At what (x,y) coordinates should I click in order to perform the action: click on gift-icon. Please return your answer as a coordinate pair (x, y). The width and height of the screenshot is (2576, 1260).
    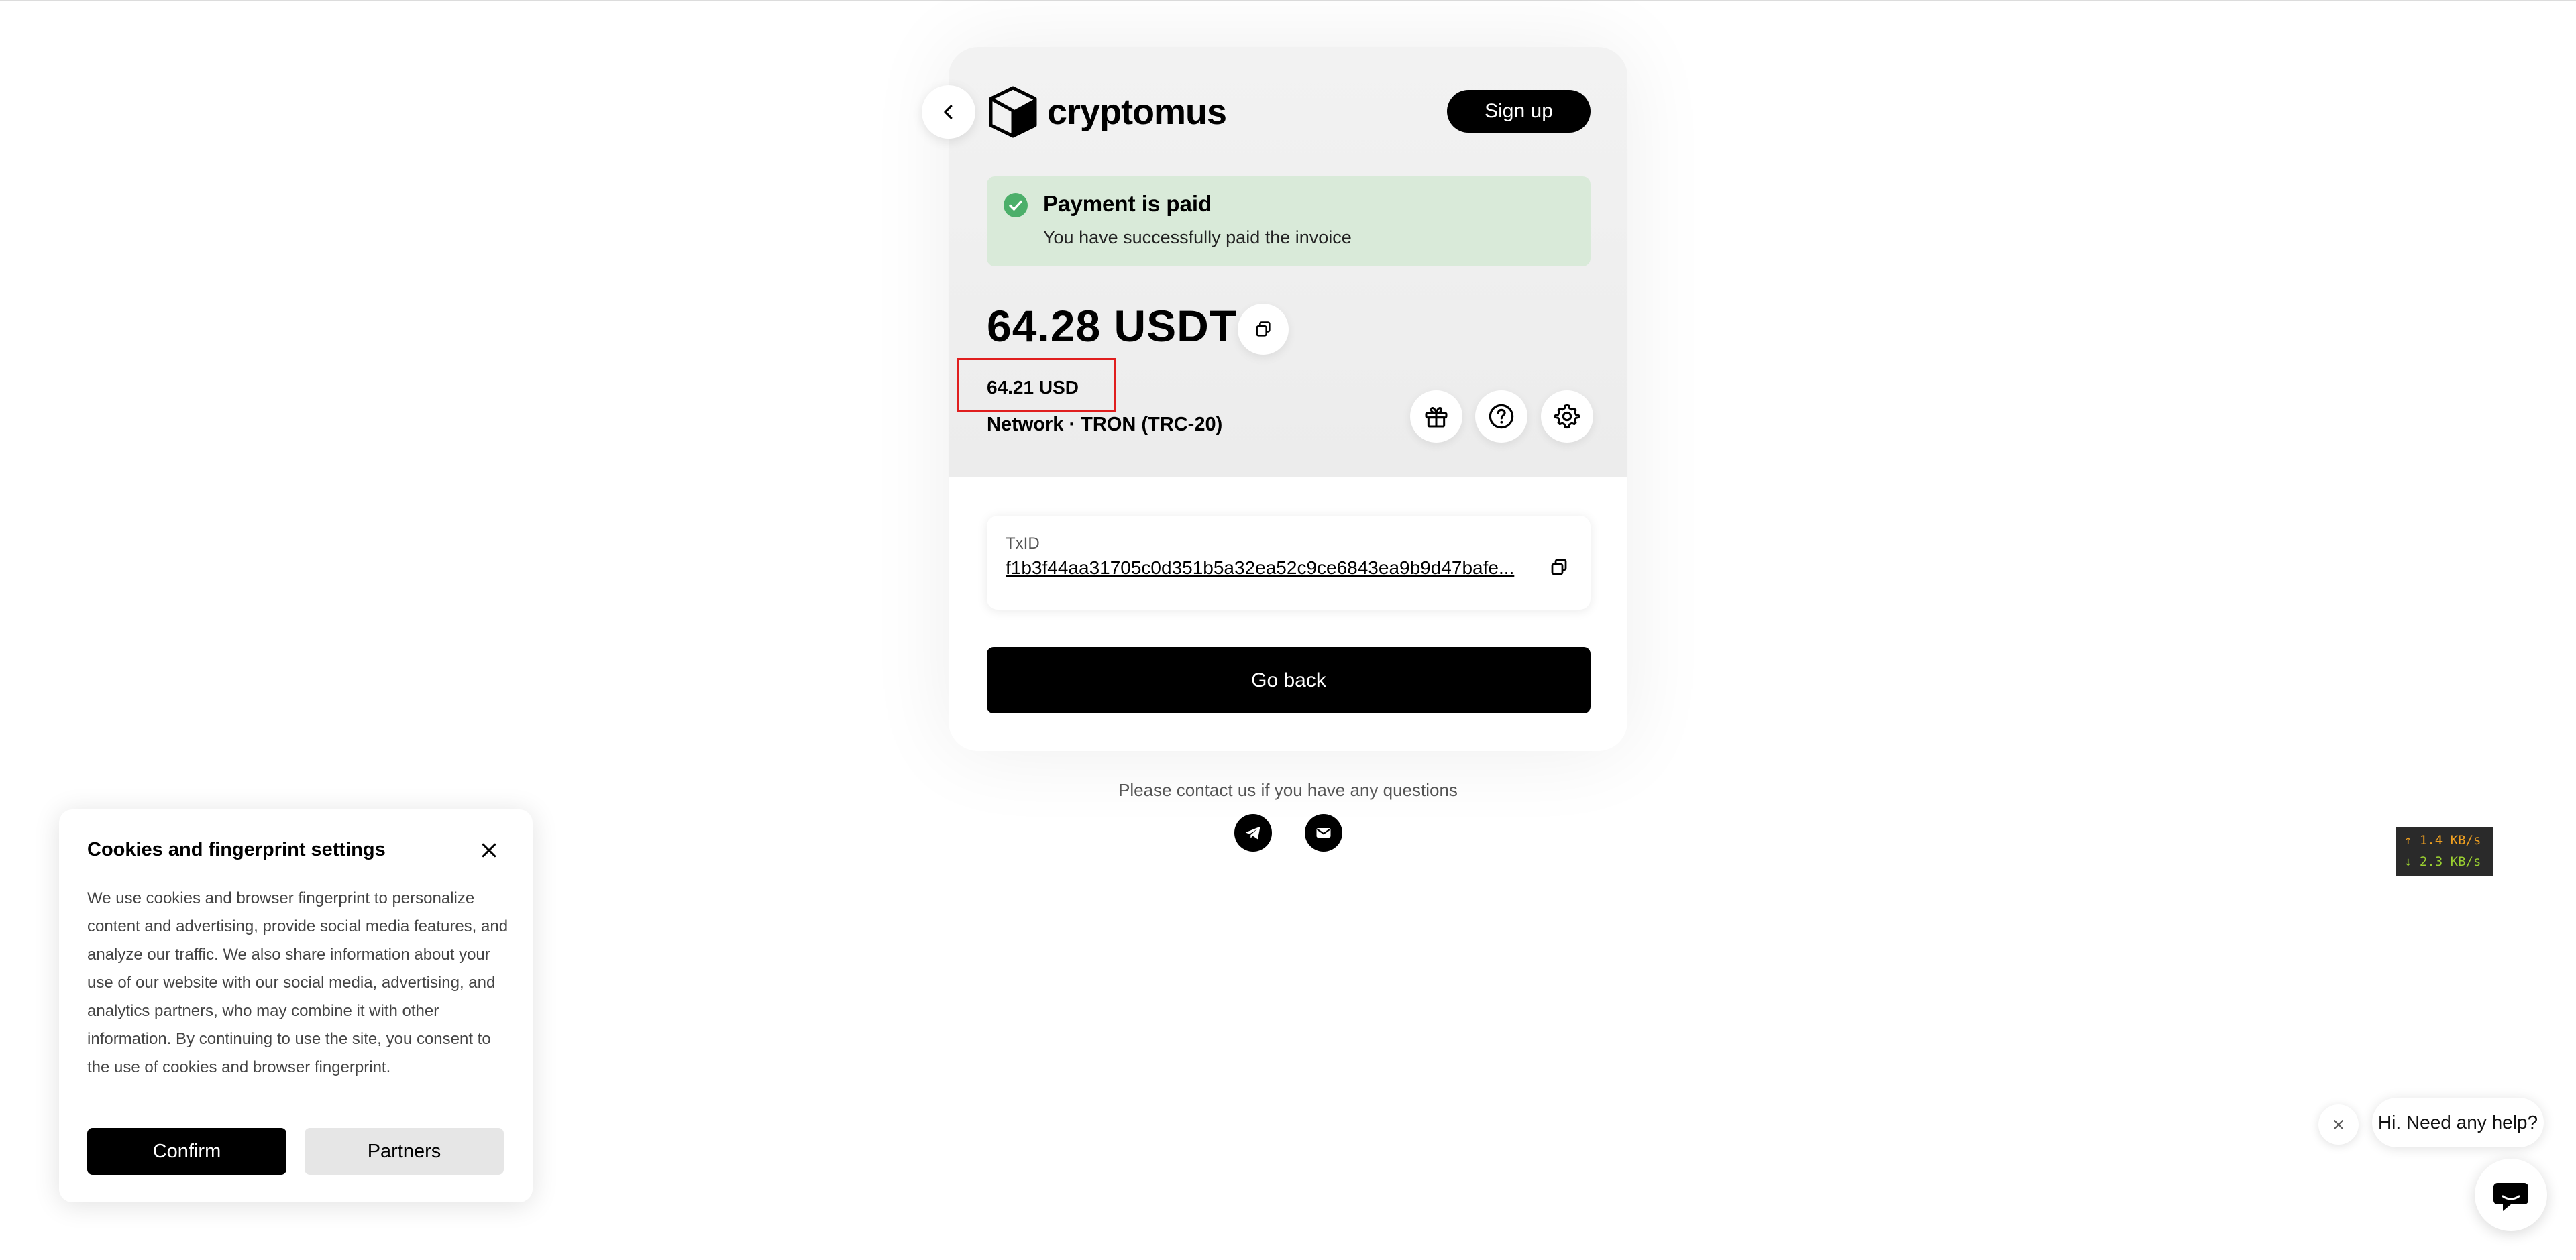
    Looking at the image, I should click on (1436, 418).